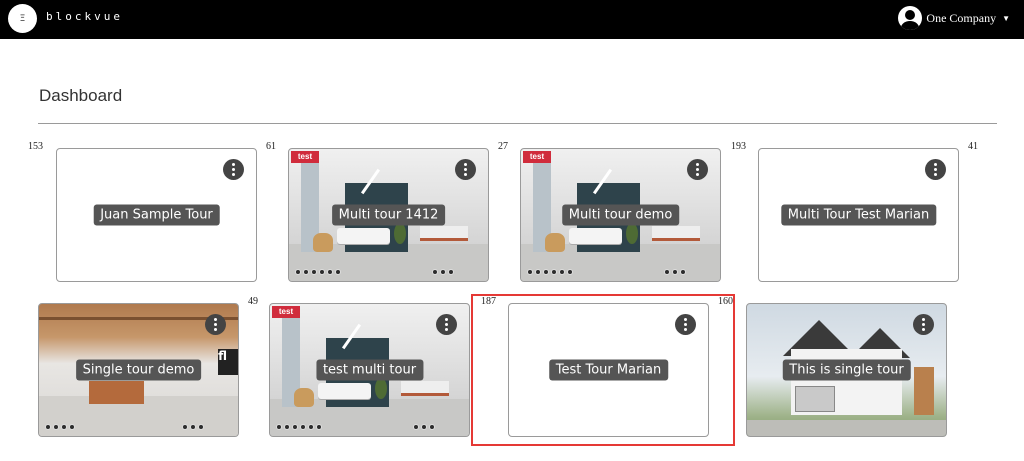  I want to click on tour-count: 193, so click(738, 146).